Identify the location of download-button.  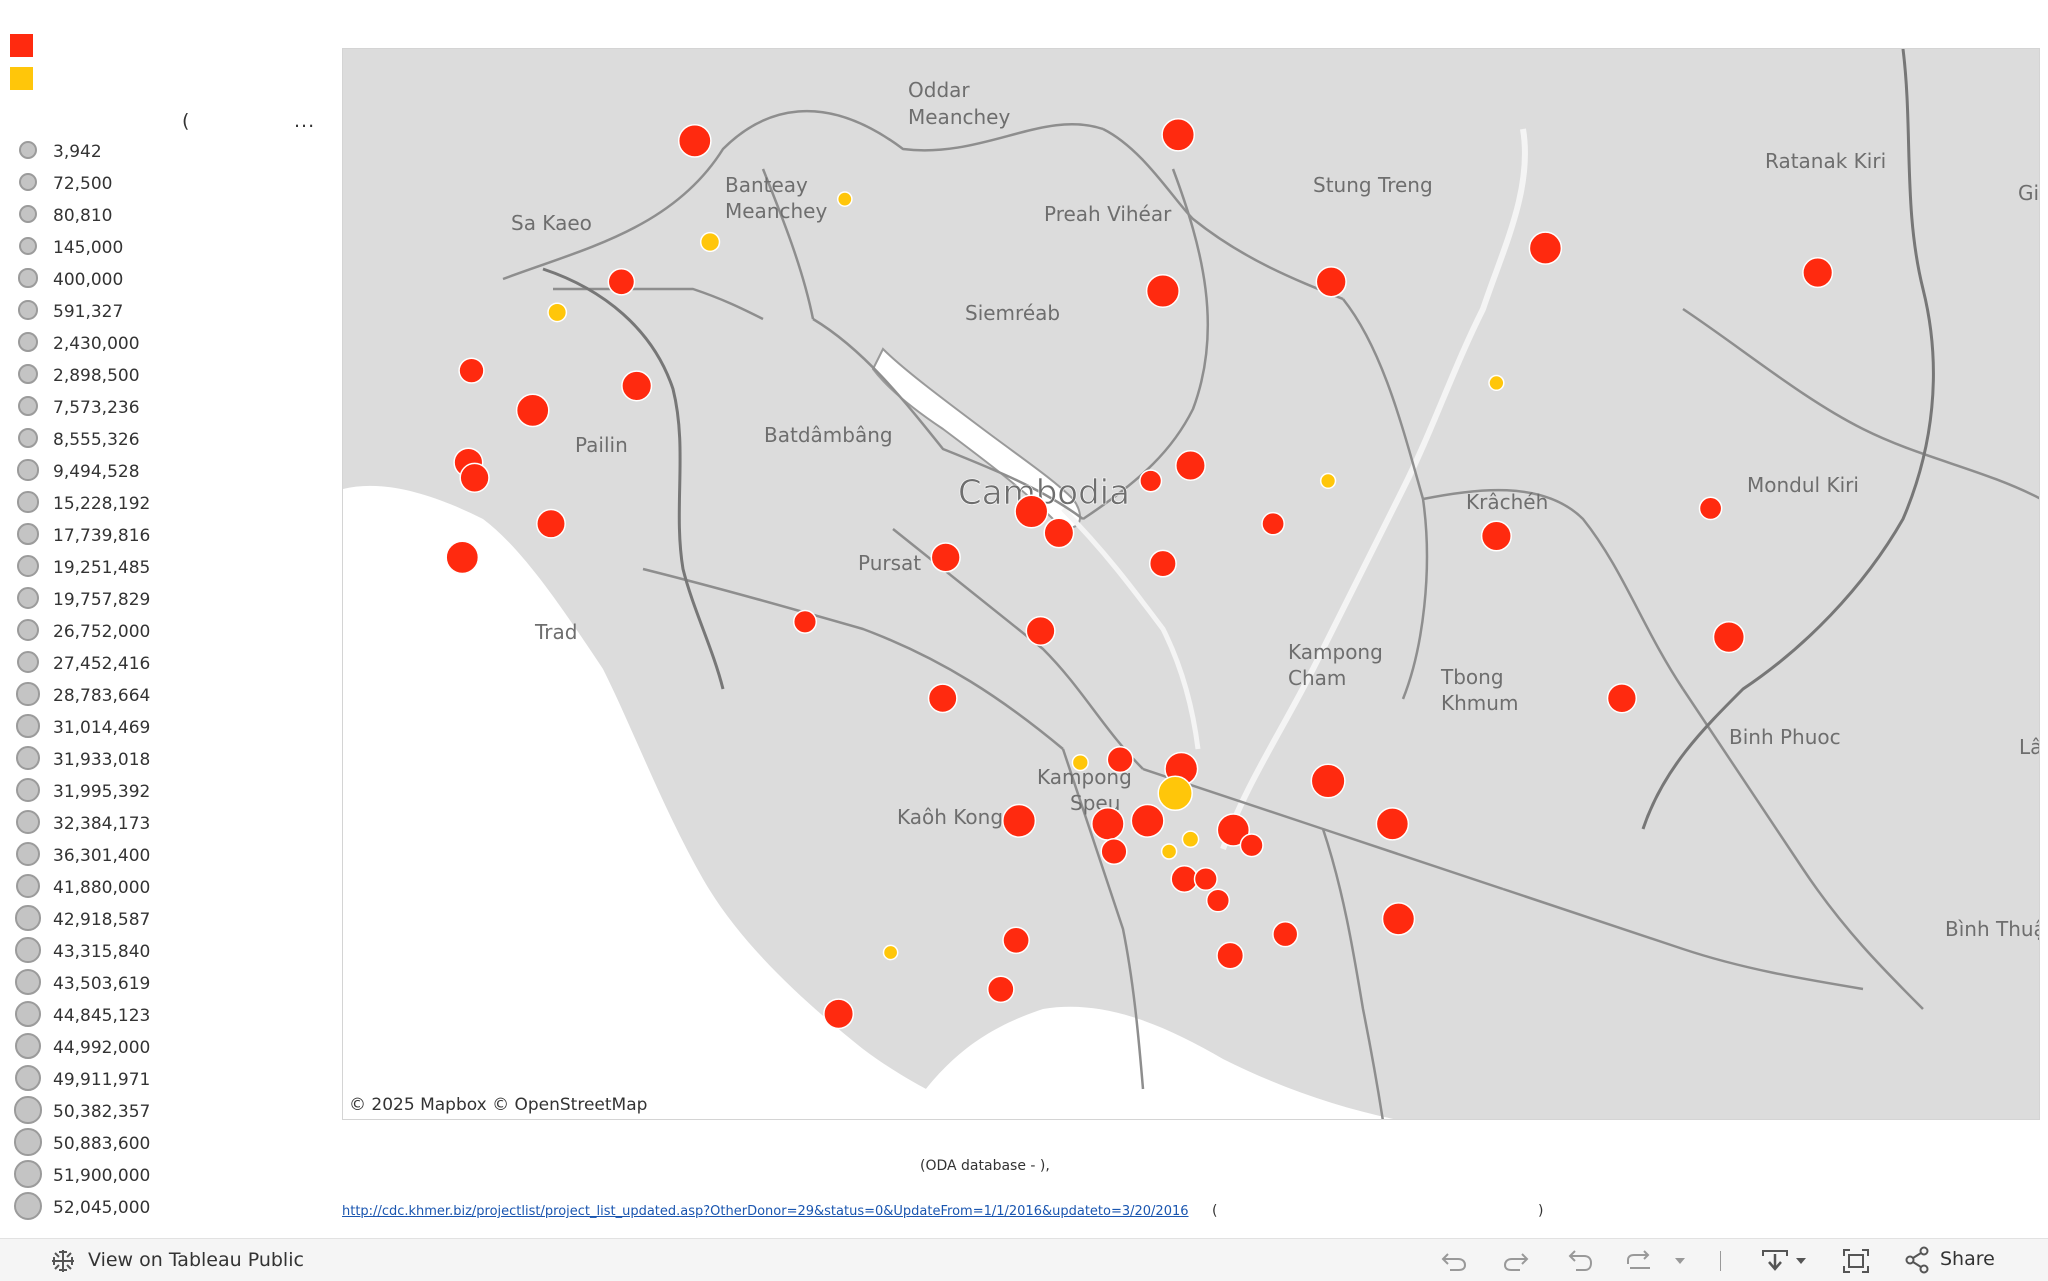
(1785, 1260).